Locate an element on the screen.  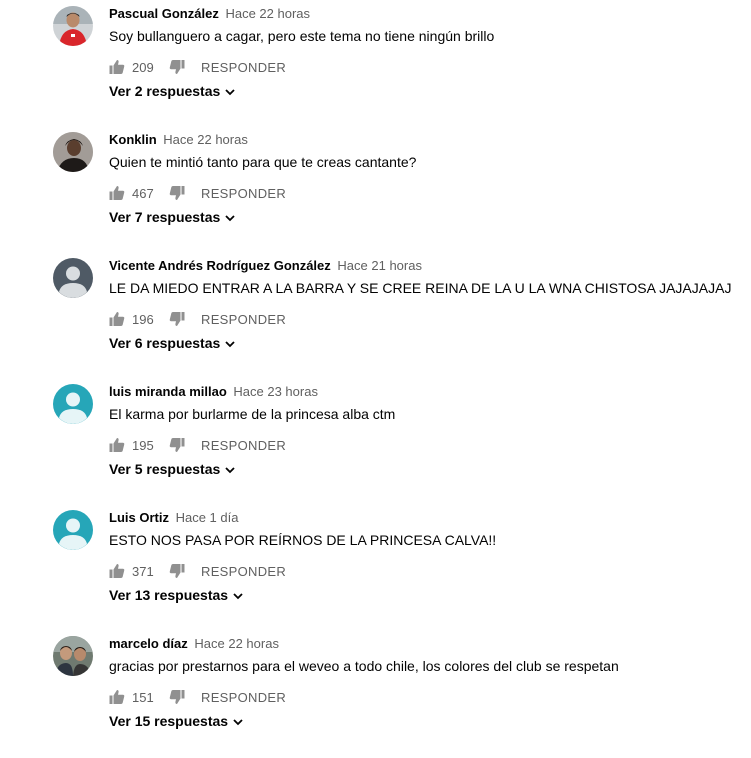
view-replies-label: Ver 13 respuestas is located at coordinates (169, 595).